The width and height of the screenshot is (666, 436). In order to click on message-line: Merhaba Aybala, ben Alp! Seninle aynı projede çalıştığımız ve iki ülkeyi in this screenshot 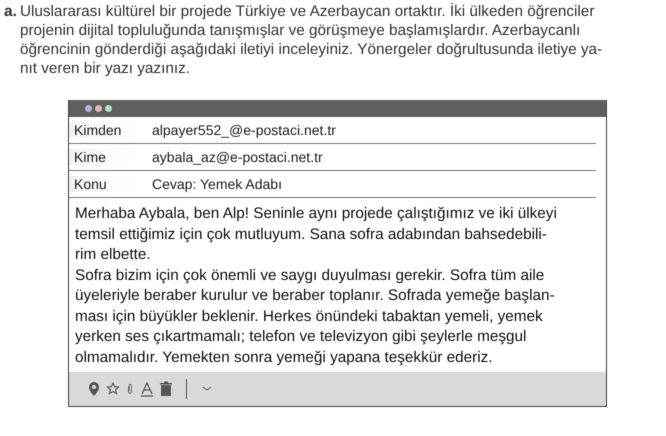, I will do `click(316, 214)`.